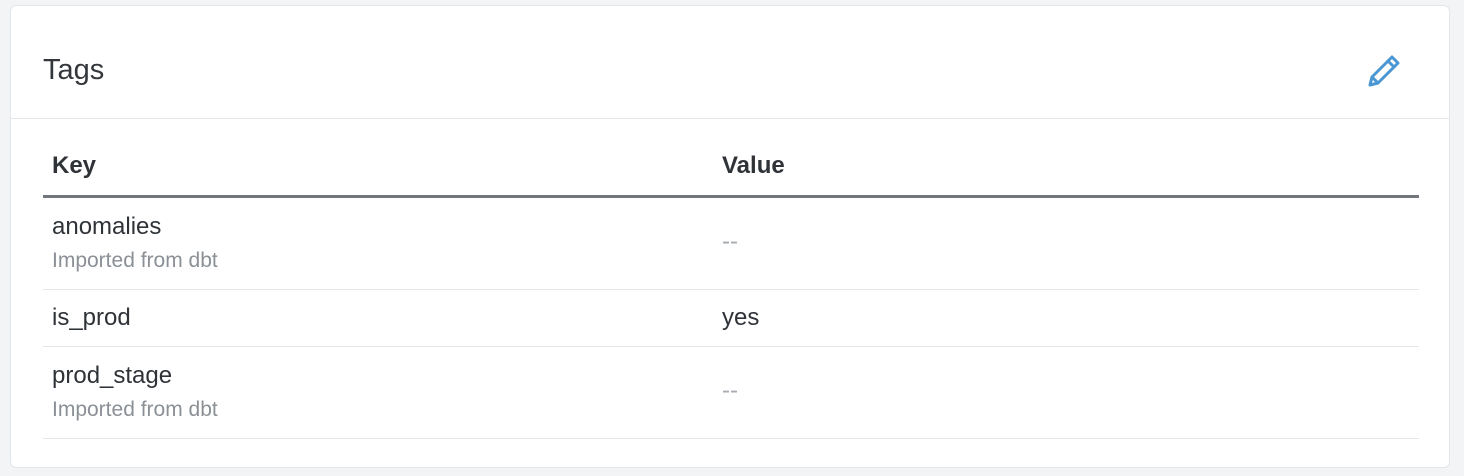 The image size is (1464, 476). What do you see at coordinates (753, 165) in the screenshot?
I see `column-header-value: Value` at bounding box center [753, 165].